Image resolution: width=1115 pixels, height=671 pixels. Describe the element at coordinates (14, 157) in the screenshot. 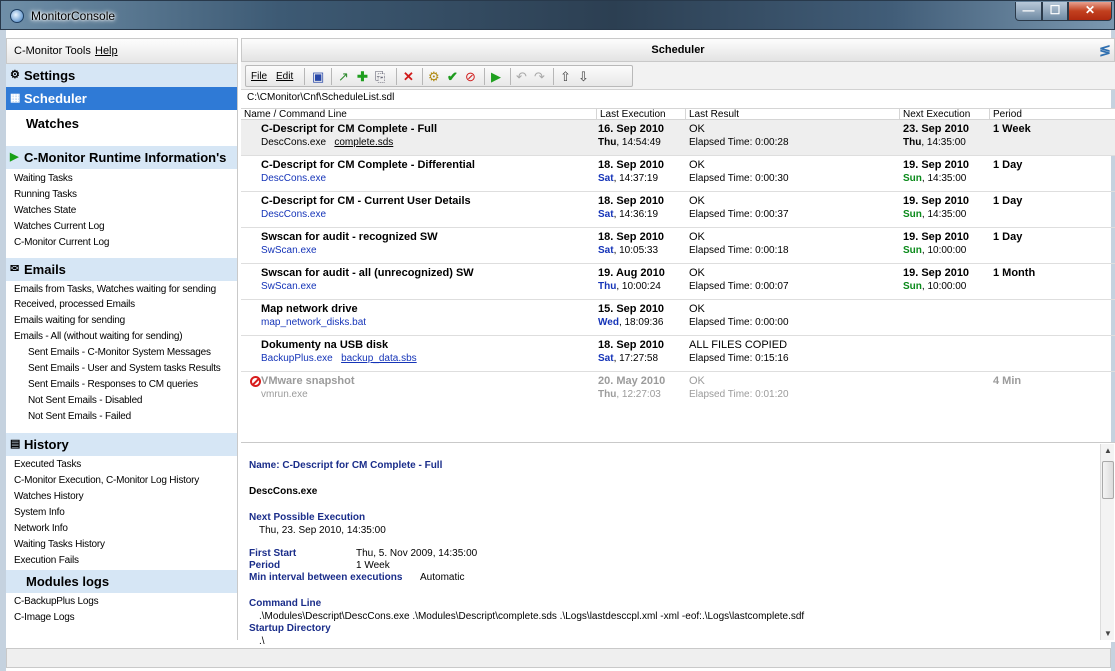

I see `play-icon: ▶` at that location.